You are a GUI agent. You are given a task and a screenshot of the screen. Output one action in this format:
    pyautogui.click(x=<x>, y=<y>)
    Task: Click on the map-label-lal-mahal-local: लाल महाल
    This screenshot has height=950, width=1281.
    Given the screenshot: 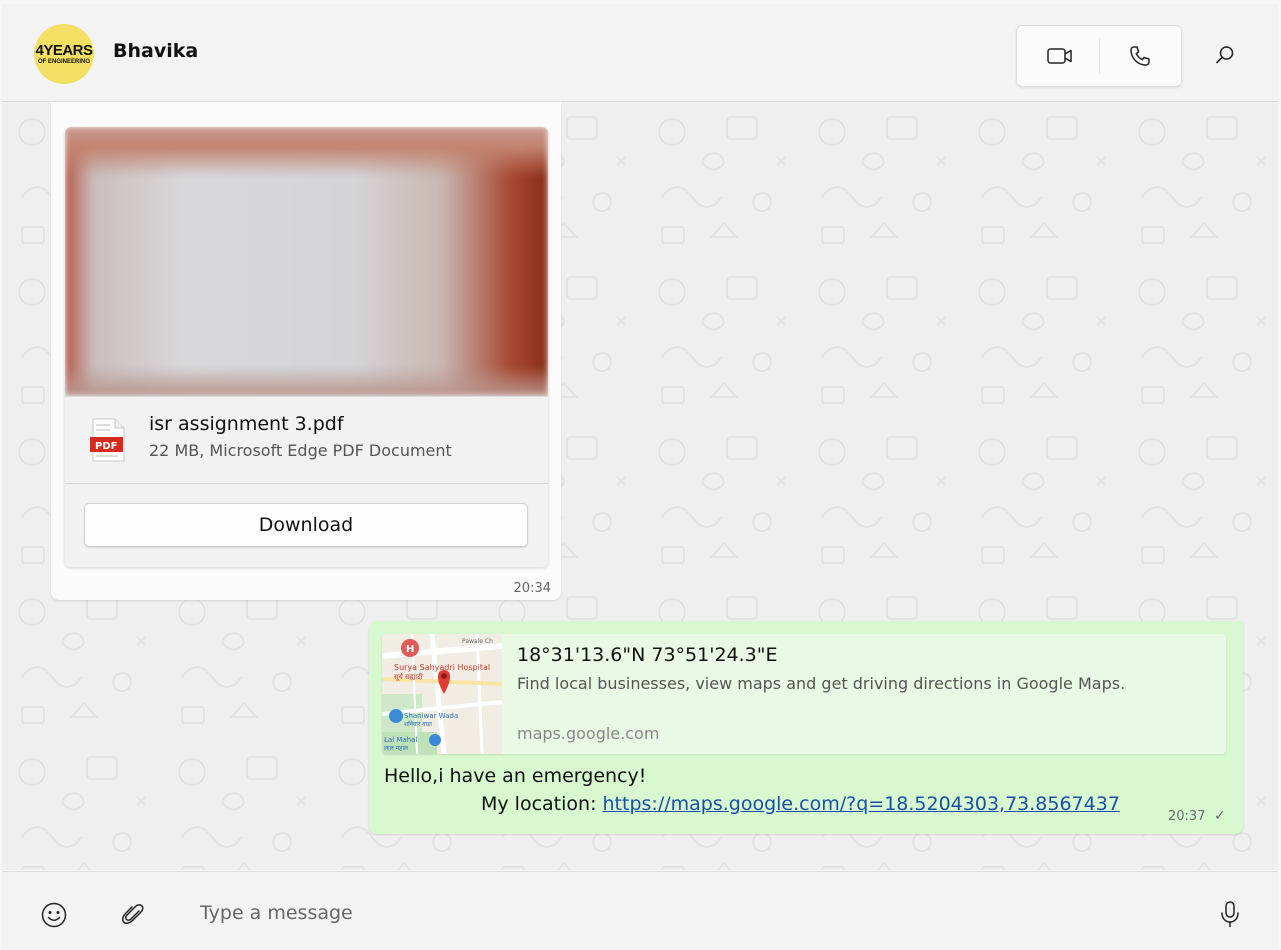 What is the action you would take?
    pyautogui.click(x=396, y=748)
    